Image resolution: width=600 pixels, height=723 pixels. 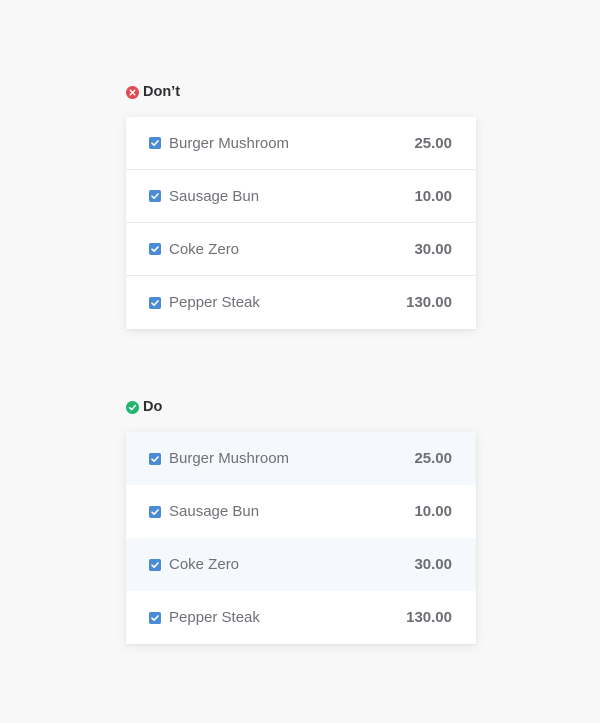 I want to click on do-label: Do, so click(x=153, y=407).